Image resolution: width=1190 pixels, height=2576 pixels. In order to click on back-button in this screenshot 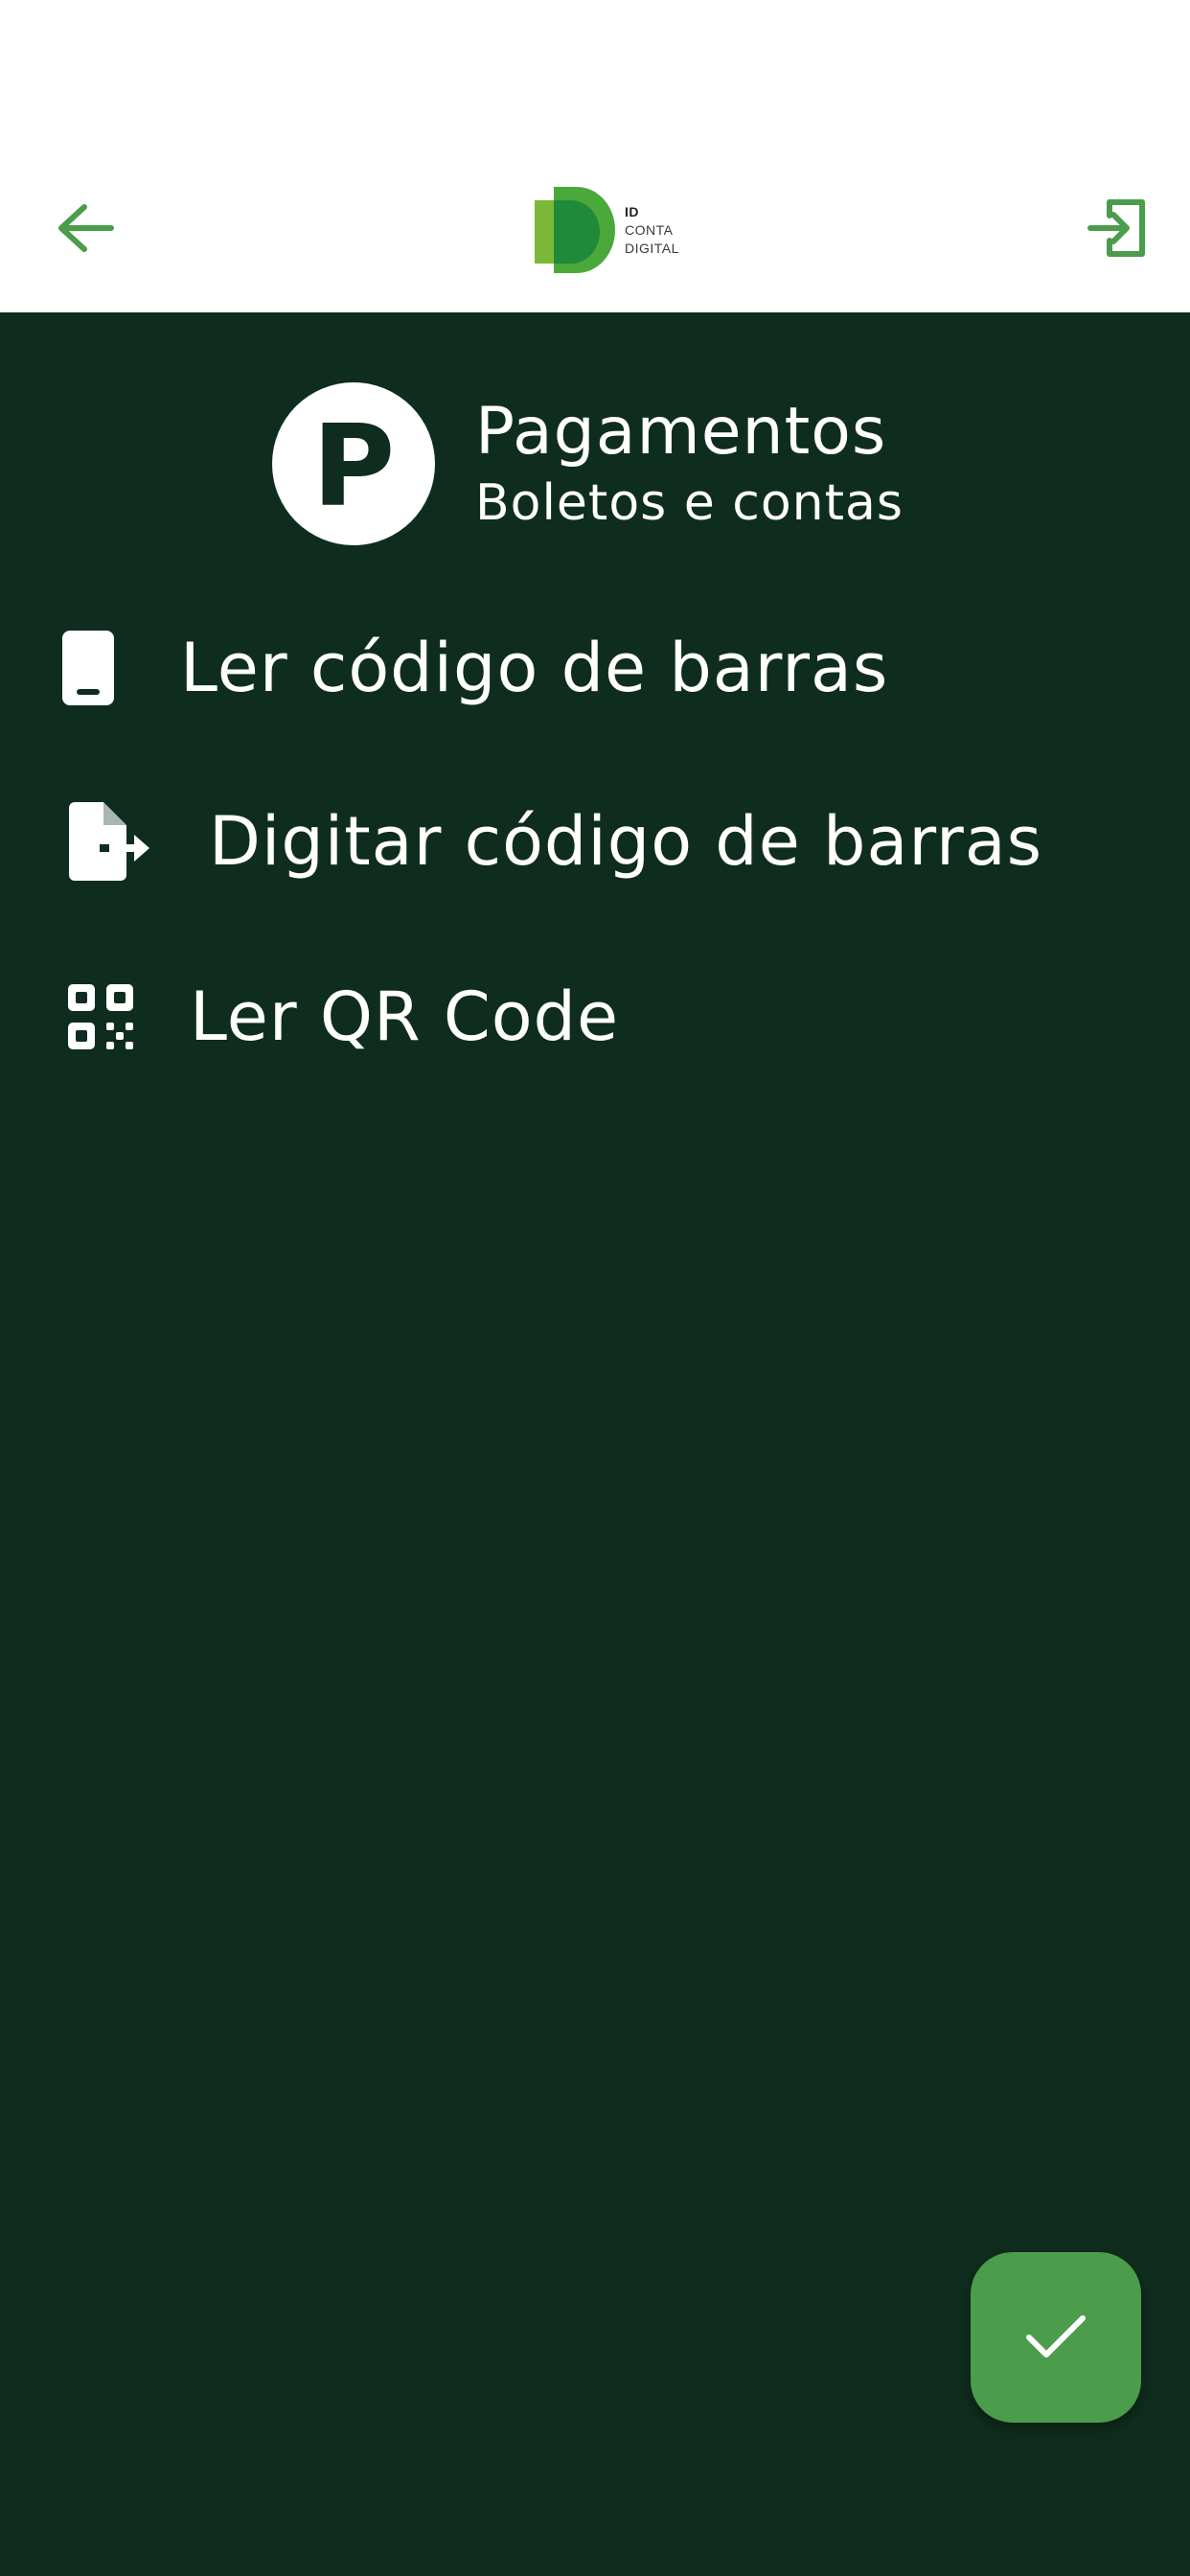, I will do `click(86, 228)`.